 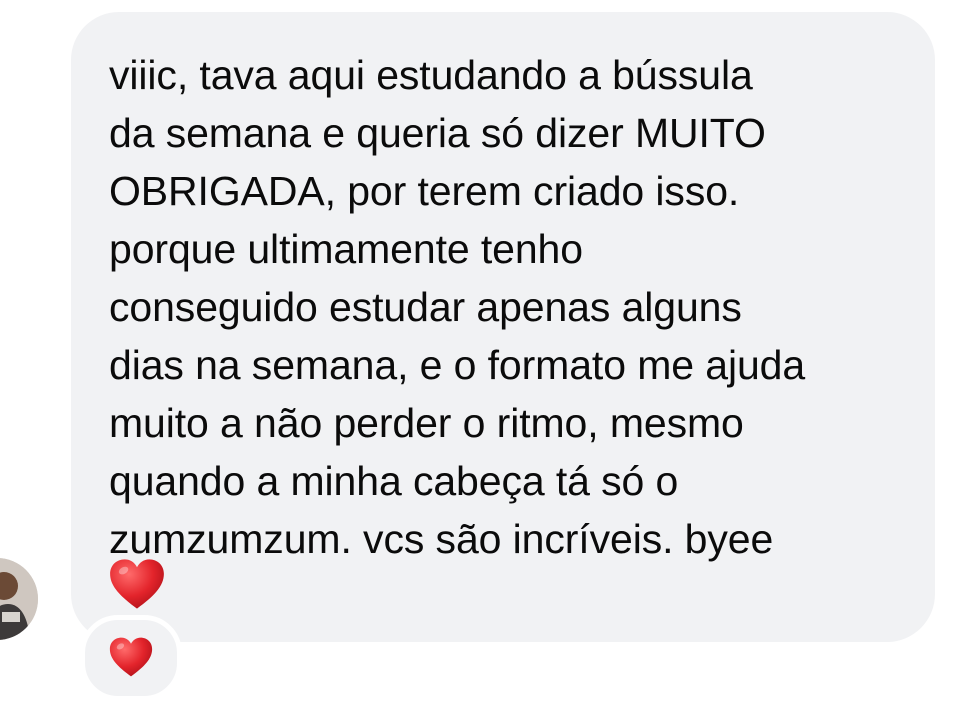 I want to click on reaction-badge, so click(x=131, y=658).